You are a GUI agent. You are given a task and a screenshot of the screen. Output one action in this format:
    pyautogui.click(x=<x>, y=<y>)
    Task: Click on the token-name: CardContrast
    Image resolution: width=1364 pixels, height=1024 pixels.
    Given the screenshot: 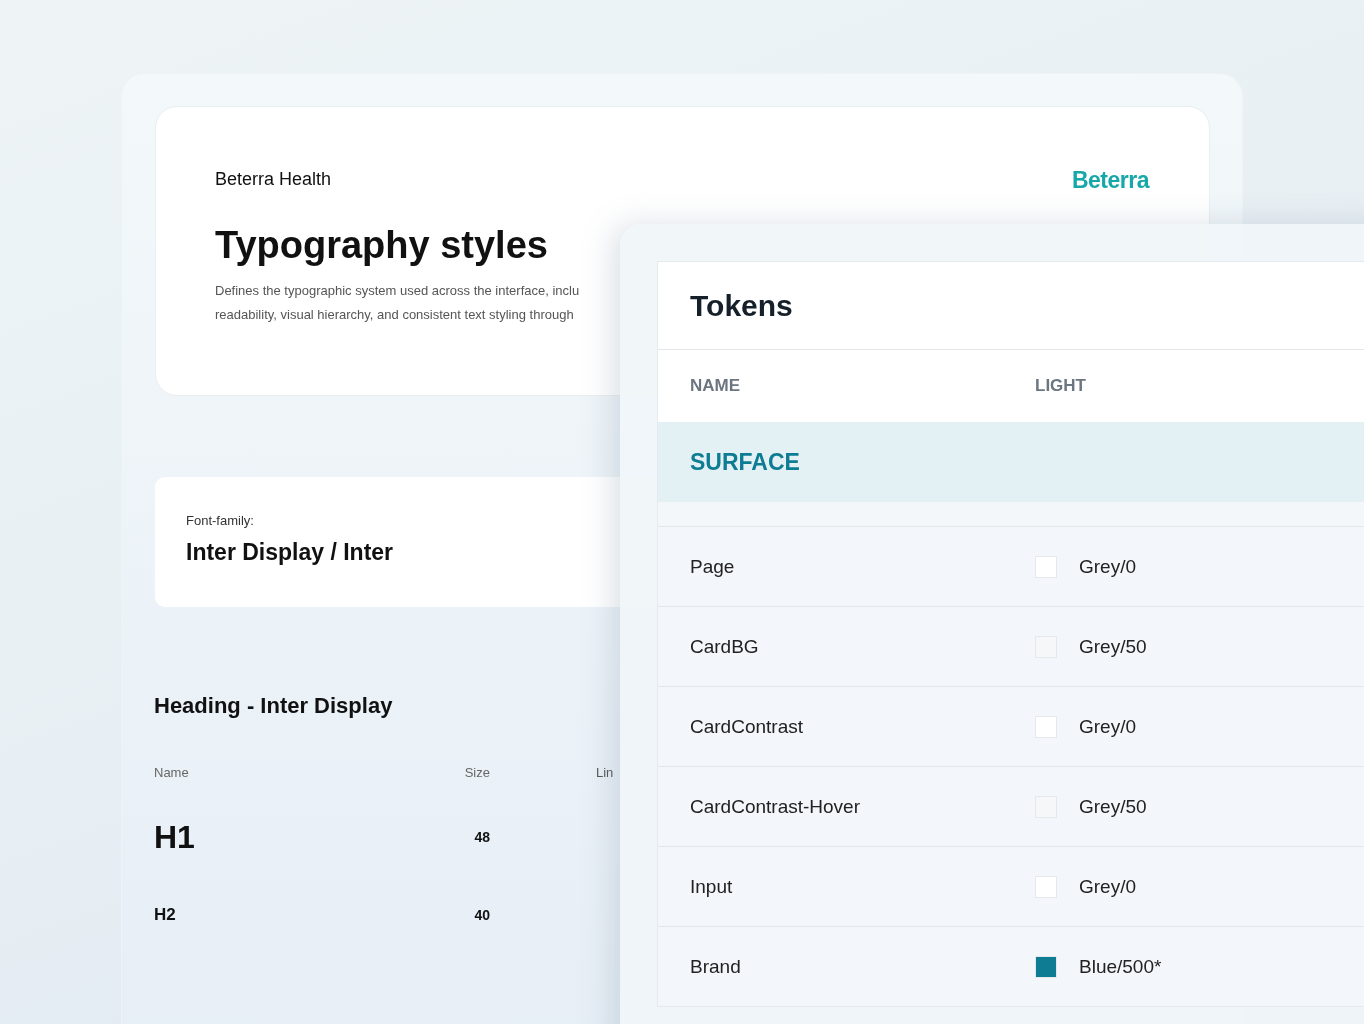 What is the action you would take?
    pyautogui.click(x=747, y=726)
    